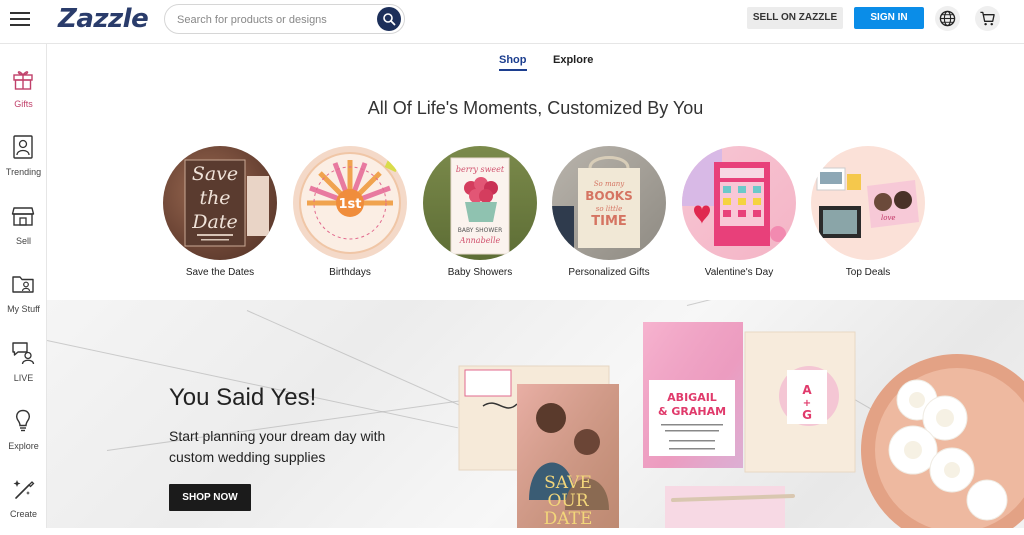 The image size is (1024, 535). Describe the element at coordinates (243, 397) in the screenshot. I see `hero-title: You Said Yes!` at that location.